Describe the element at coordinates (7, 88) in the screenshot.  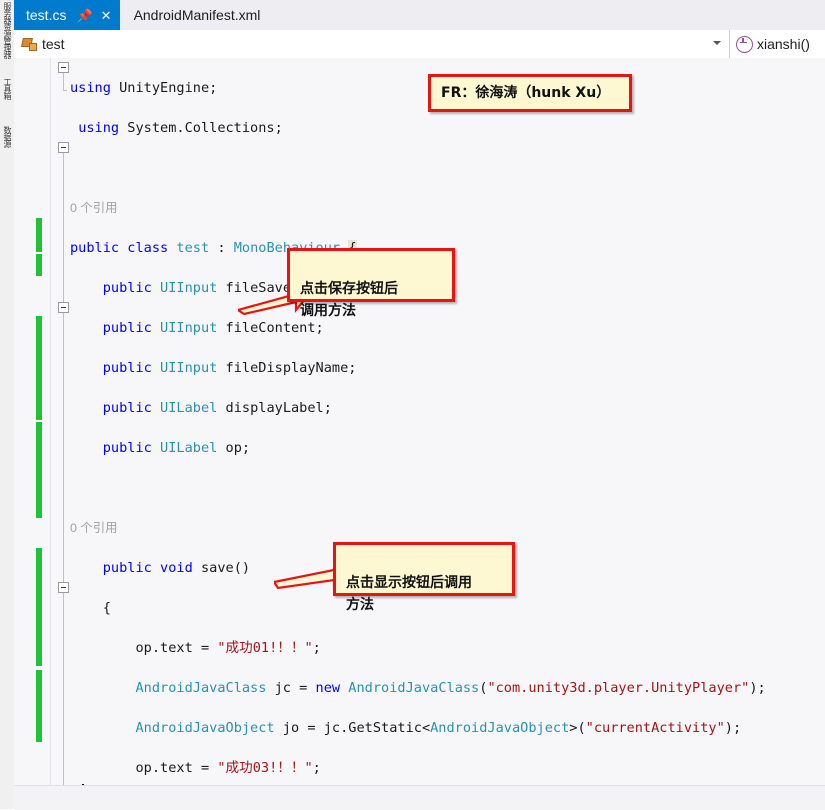
I see `vertical-tab-label: 工具箱` at that location.